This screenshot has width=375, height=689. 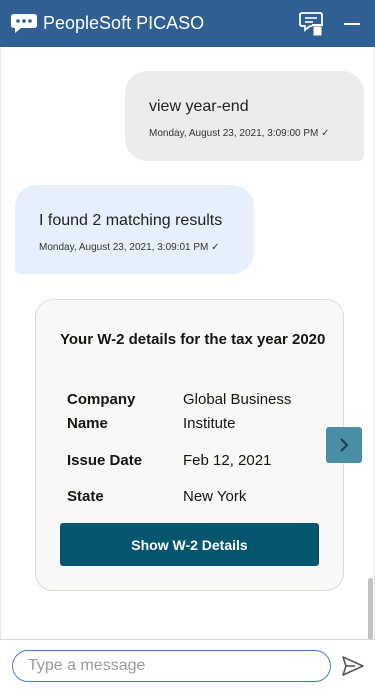 I want to click on show-w2-details-button: Show W-2 Details, so click(x=189, y=544).